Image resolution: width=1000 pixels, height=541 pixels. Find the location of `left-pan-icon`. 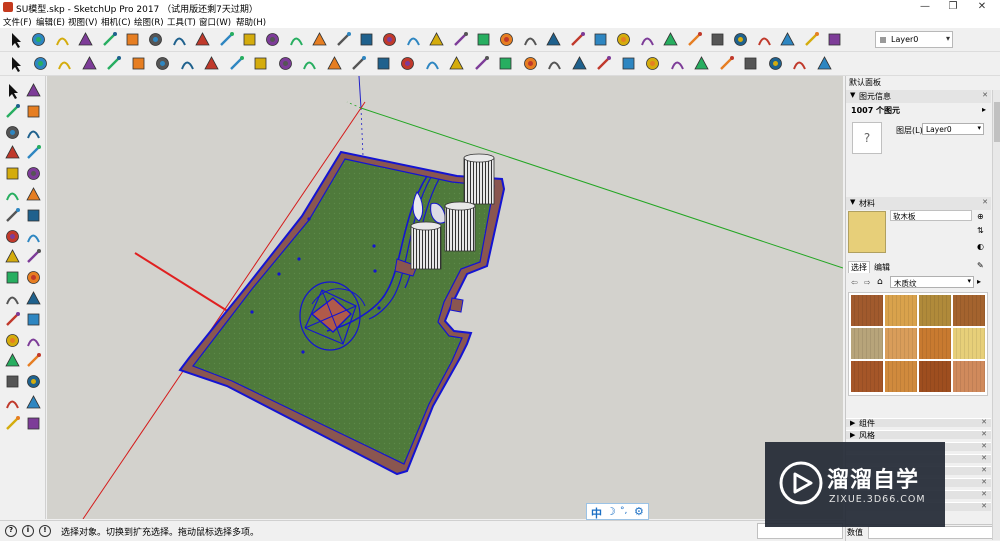

left-pan-icon is located at coordinates (33, 340).